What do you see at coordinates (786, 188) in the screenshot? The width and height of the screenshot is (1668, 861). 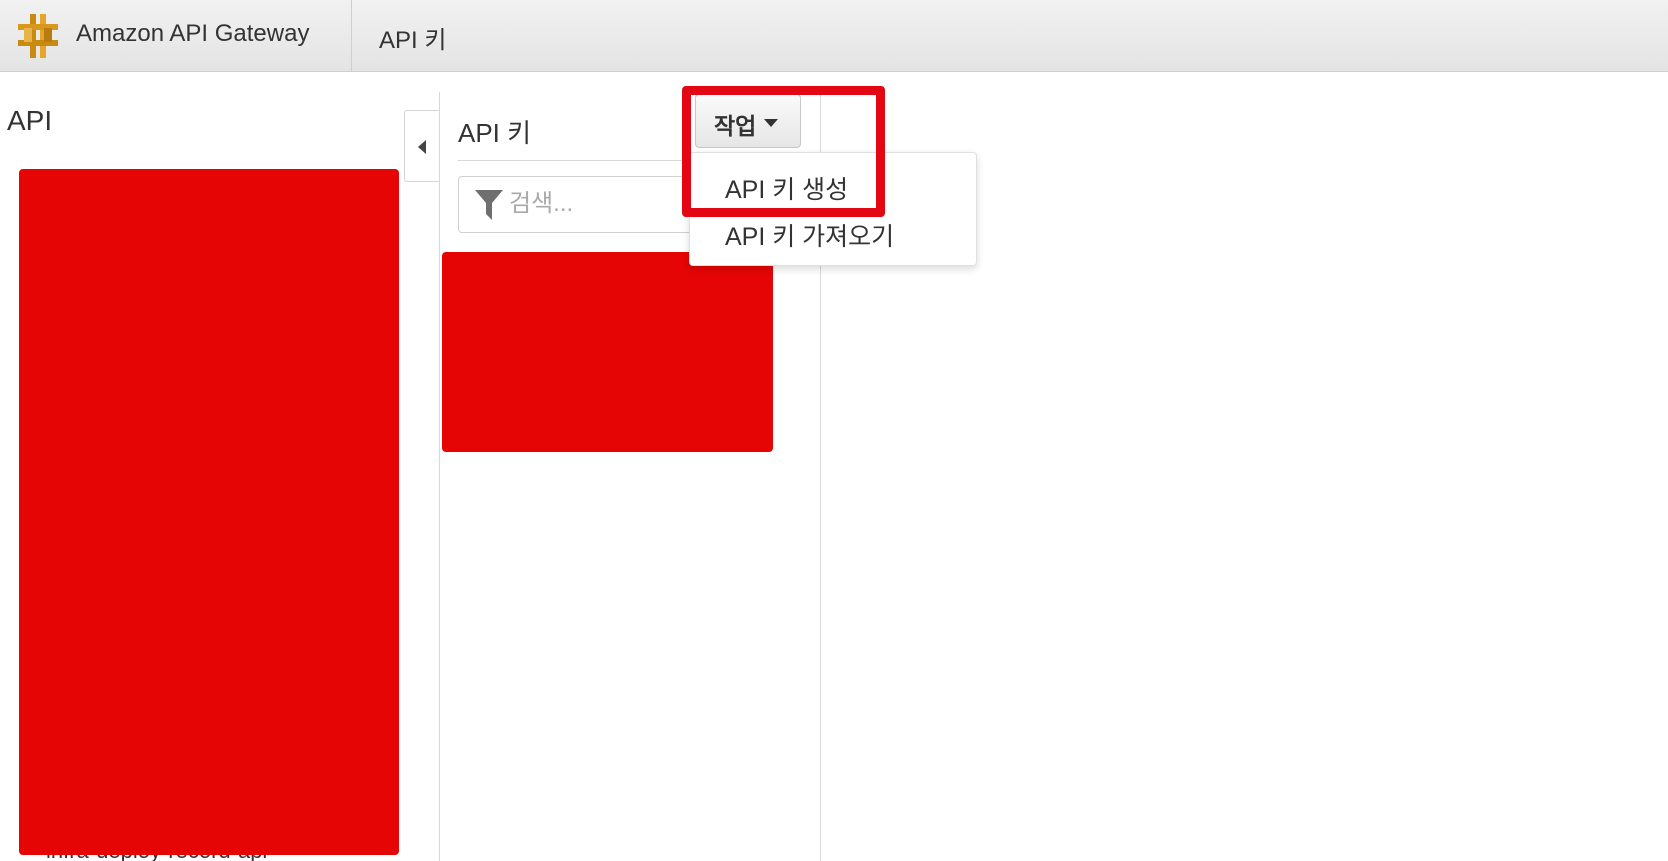 I see `menu-item-create-api-key: API 키 생성` at bounding box center [786, 188].